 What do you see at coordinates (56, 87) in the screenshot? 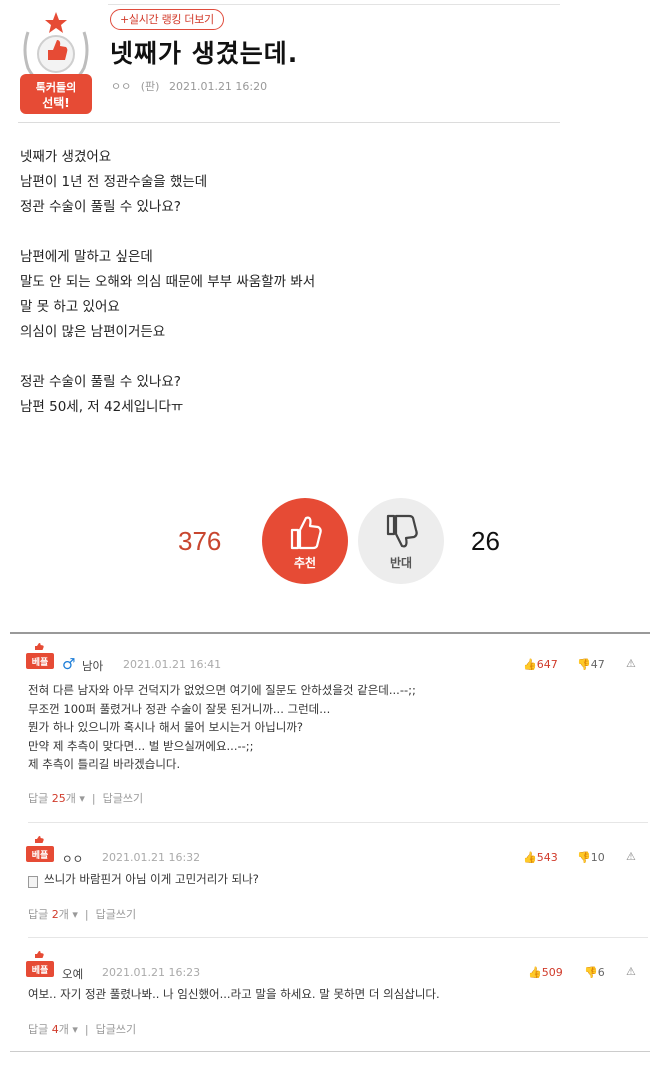
I see `badge-line1: 톡커들의` at bounding box center [56, 87].